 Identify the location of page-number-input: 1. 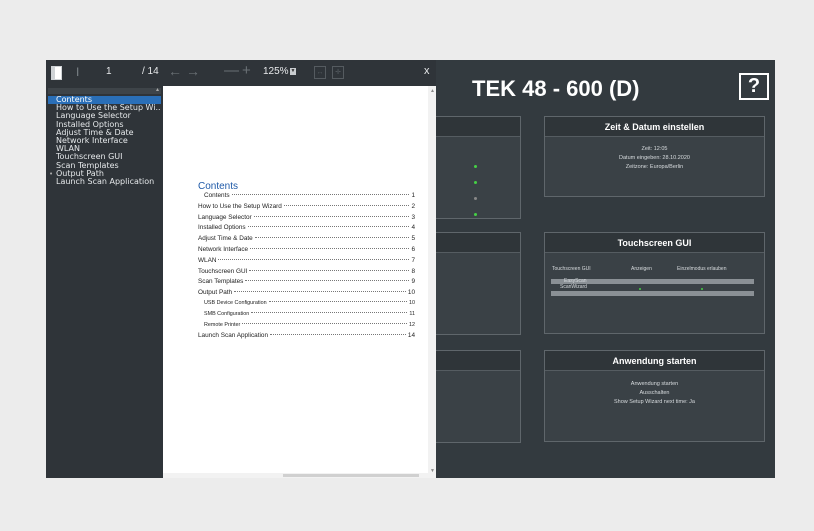
(109, 71).